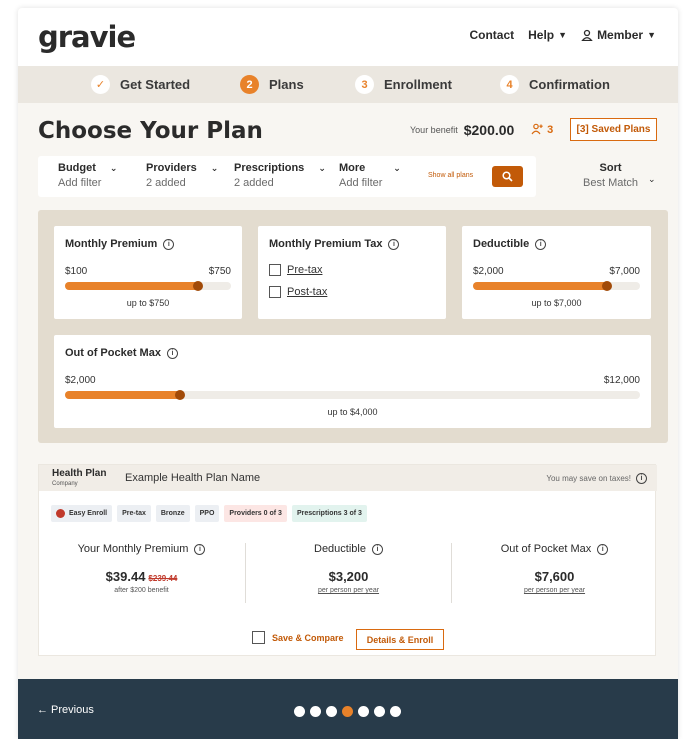 Image resolution: width=683 pixels, height=739 pixels. What do you see at coordinates (326, 244) in the screenshot?
I see `card-title: Monthly Premium Tax` at bounding box center [326, 244].